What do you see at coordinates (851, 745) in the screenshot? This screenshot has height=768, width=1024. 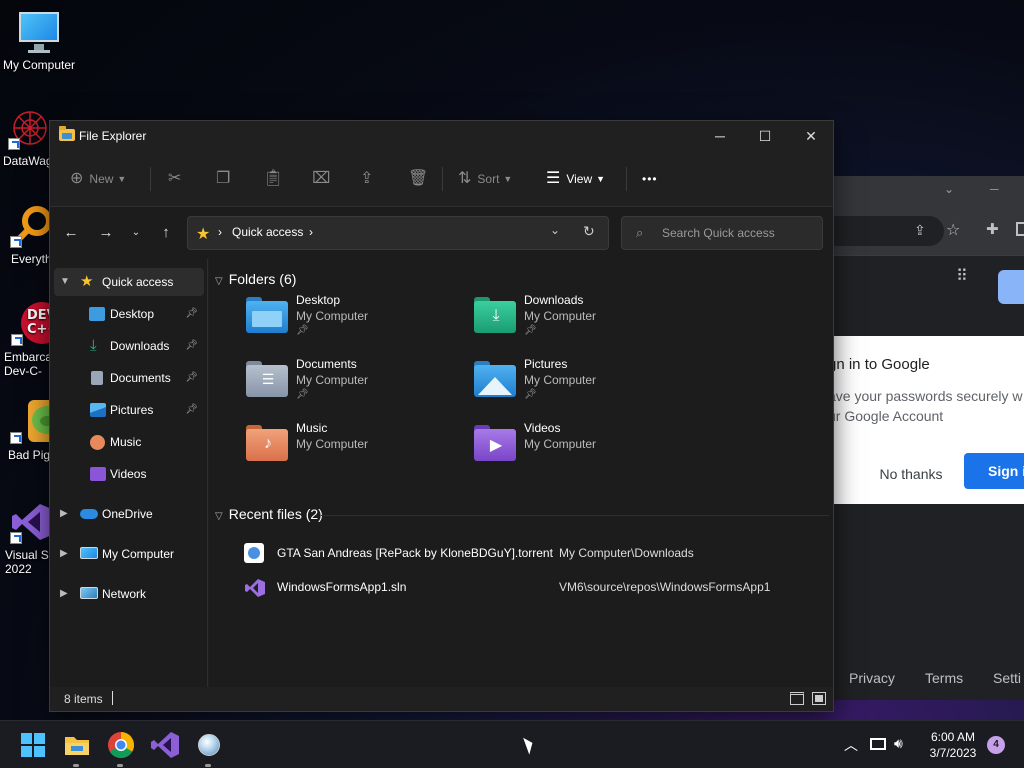 I see `show-hidden-icons-chevron-icon: ︿` at bounding box center [851, 745].